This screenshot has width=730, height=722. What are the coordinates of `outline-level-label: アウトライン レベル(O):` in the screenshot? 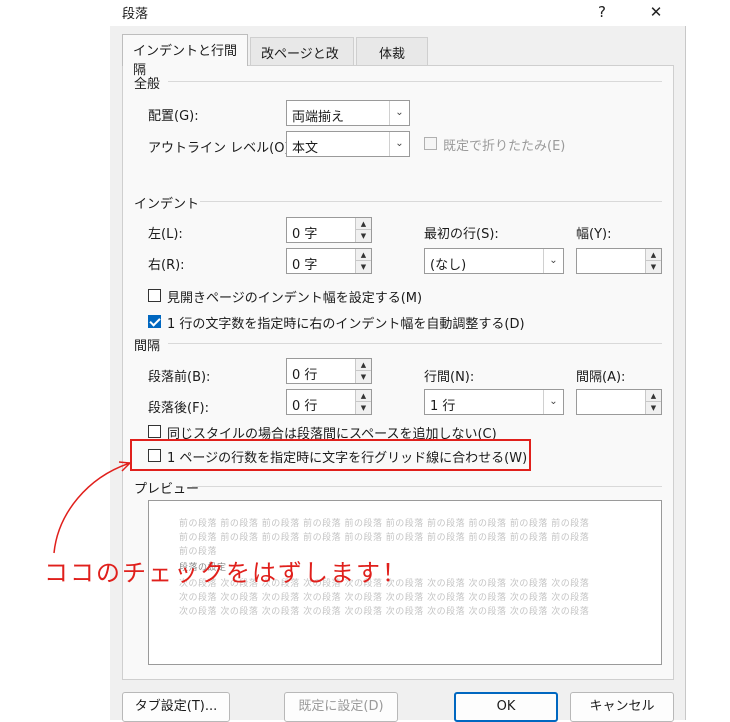 It's located at (221, 148).